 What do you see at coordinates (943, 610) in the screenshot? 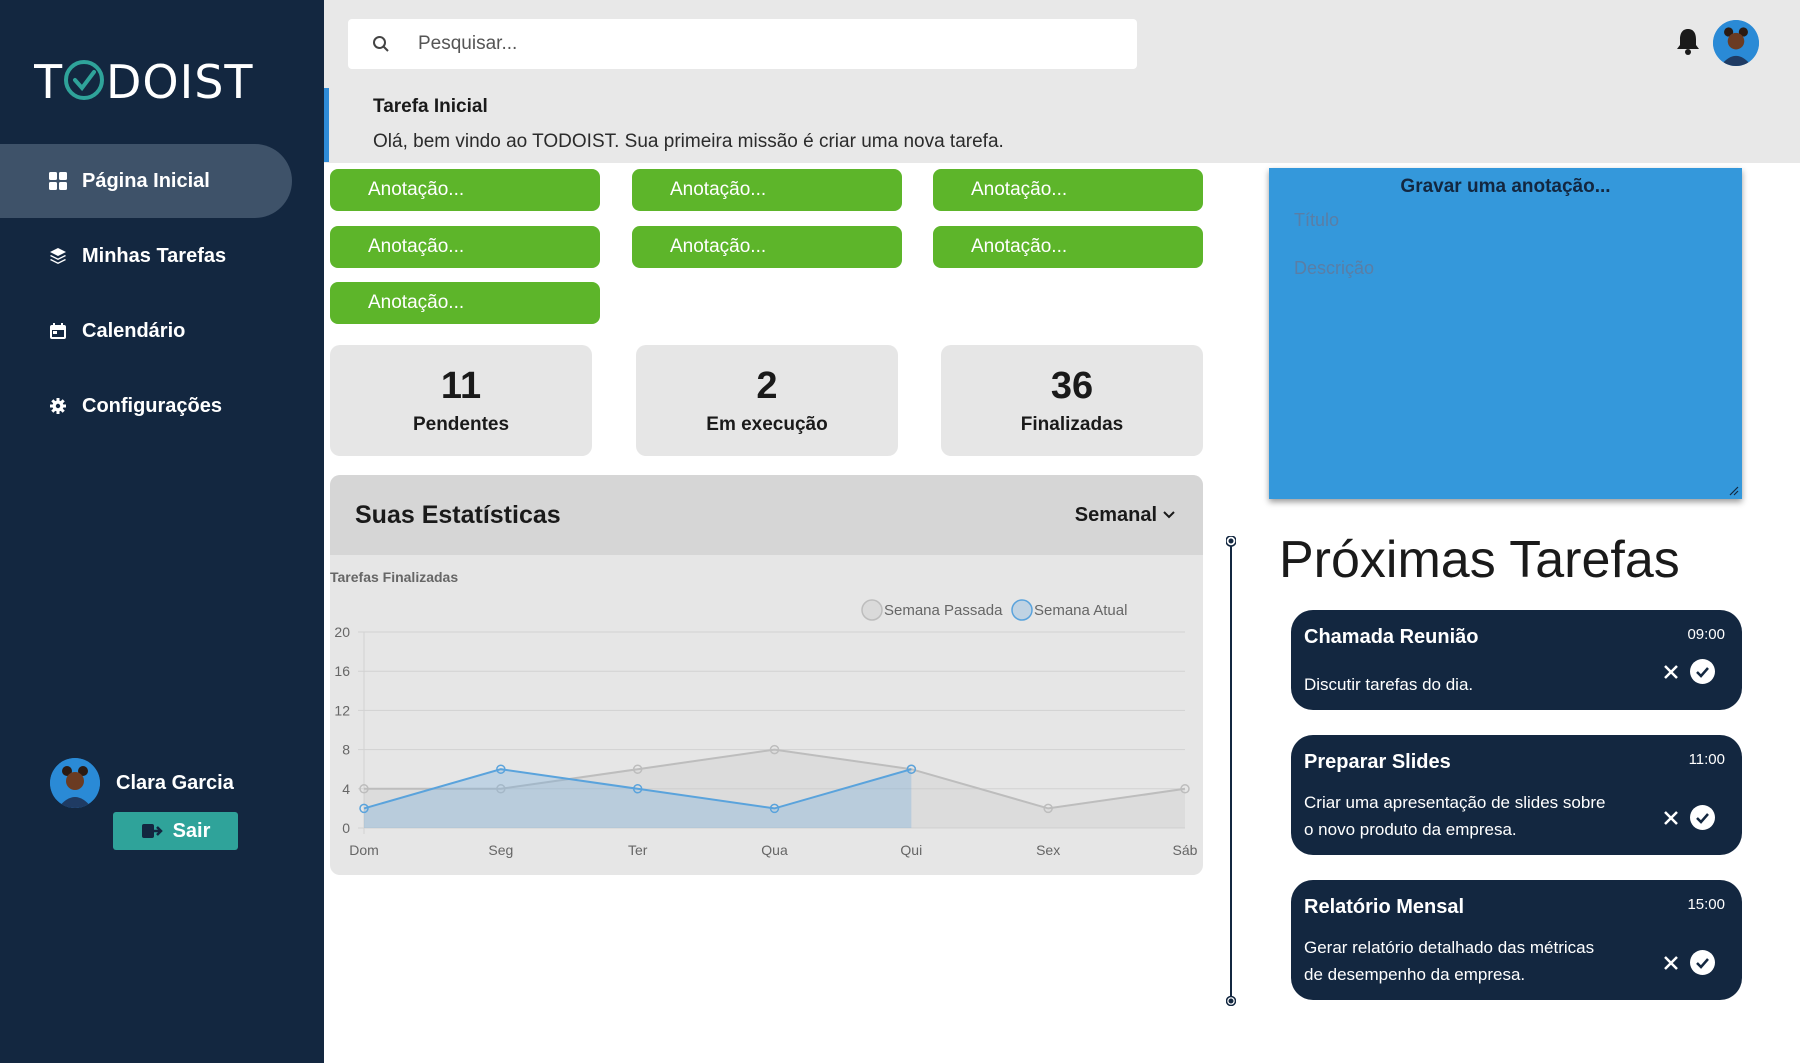
I see `legend-label: Semana Passada` at bounding box center [943, 610].